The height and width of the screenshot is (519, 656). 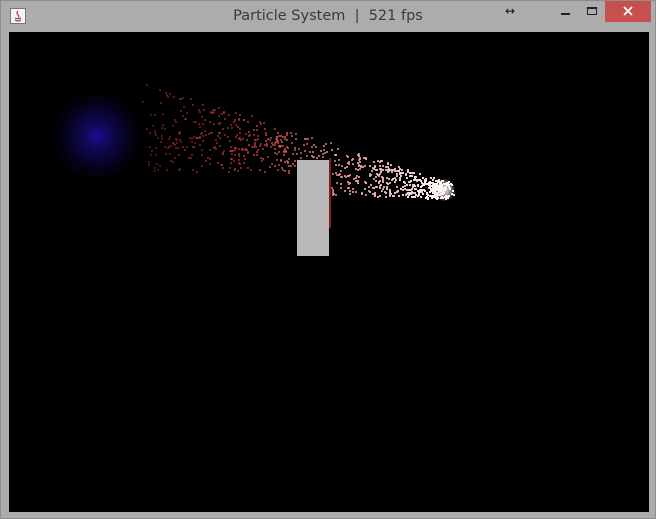 What do you see at coordinates (330, 193) in the screenshot?
I see `particle-trail` at bounding box center [330, 193].